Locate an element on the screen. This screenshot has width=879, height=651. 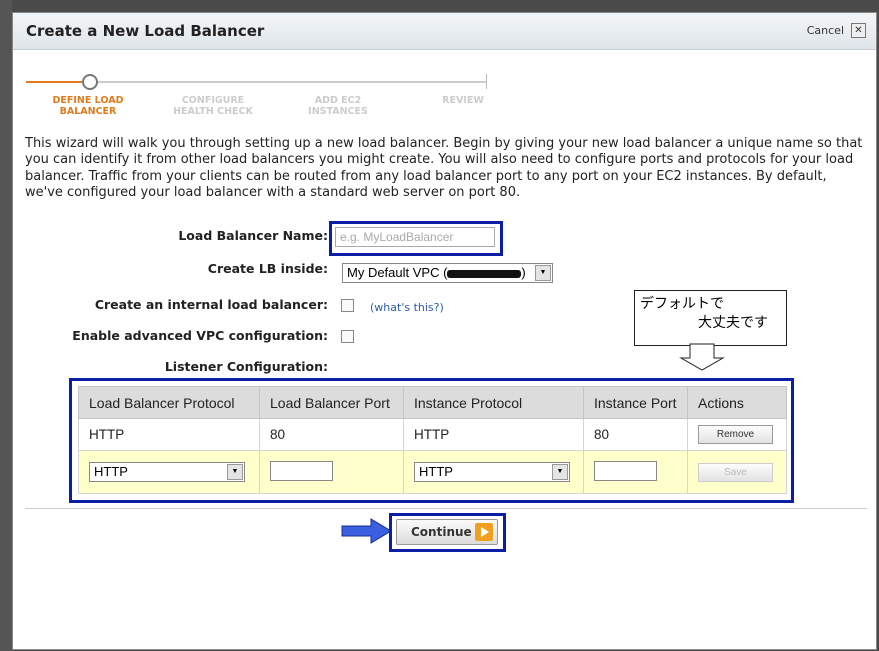
wizard-progress-remaining is located at coordinates (290, 82).